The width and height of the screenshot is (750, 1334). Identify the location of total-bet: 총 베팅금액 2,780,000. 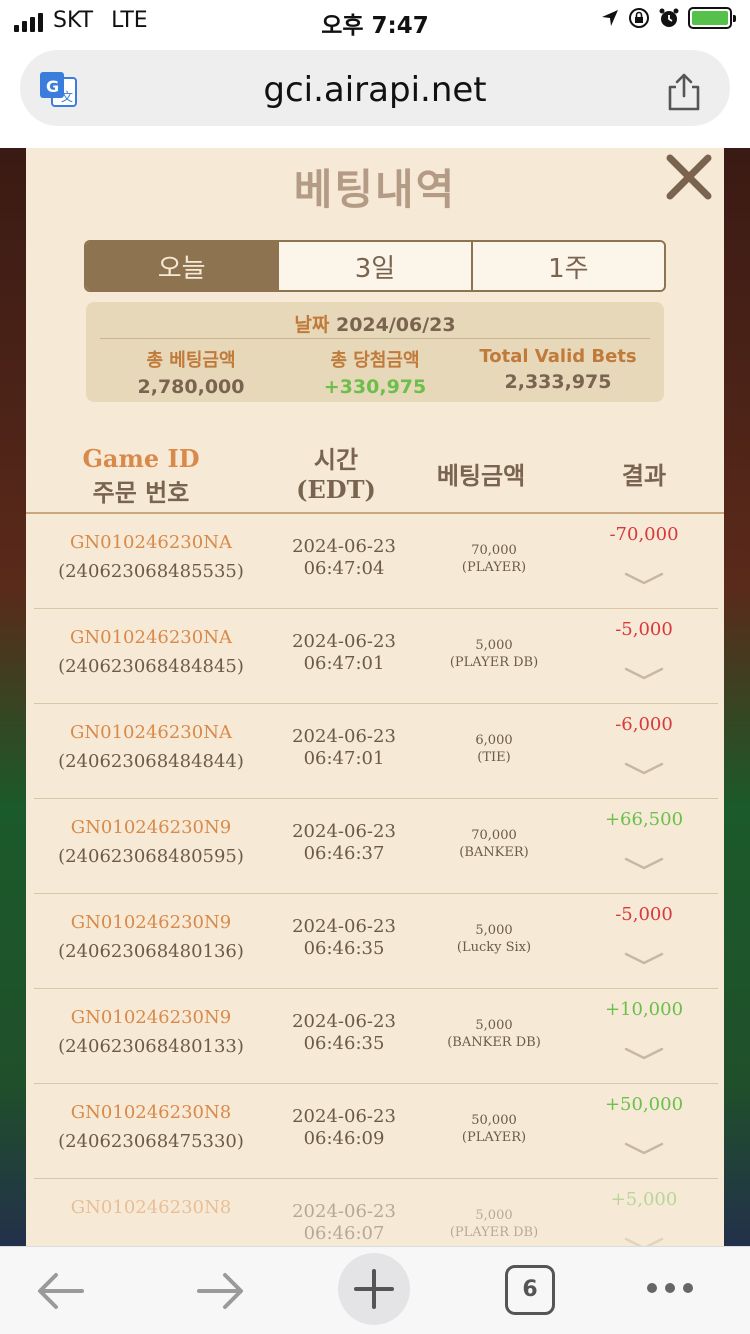
(191, 372).